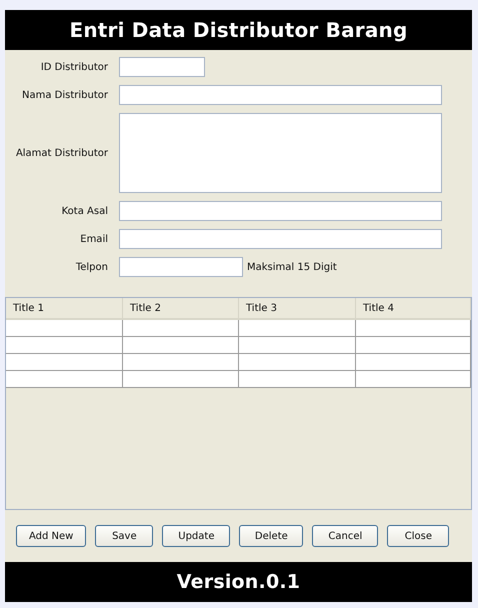 The width and height of the screenshot is (478, 608). What do you see at coordinates (238, 582) in the screenshot?
I see `version-label: Version.0.1` at bounding box center [238, 582].